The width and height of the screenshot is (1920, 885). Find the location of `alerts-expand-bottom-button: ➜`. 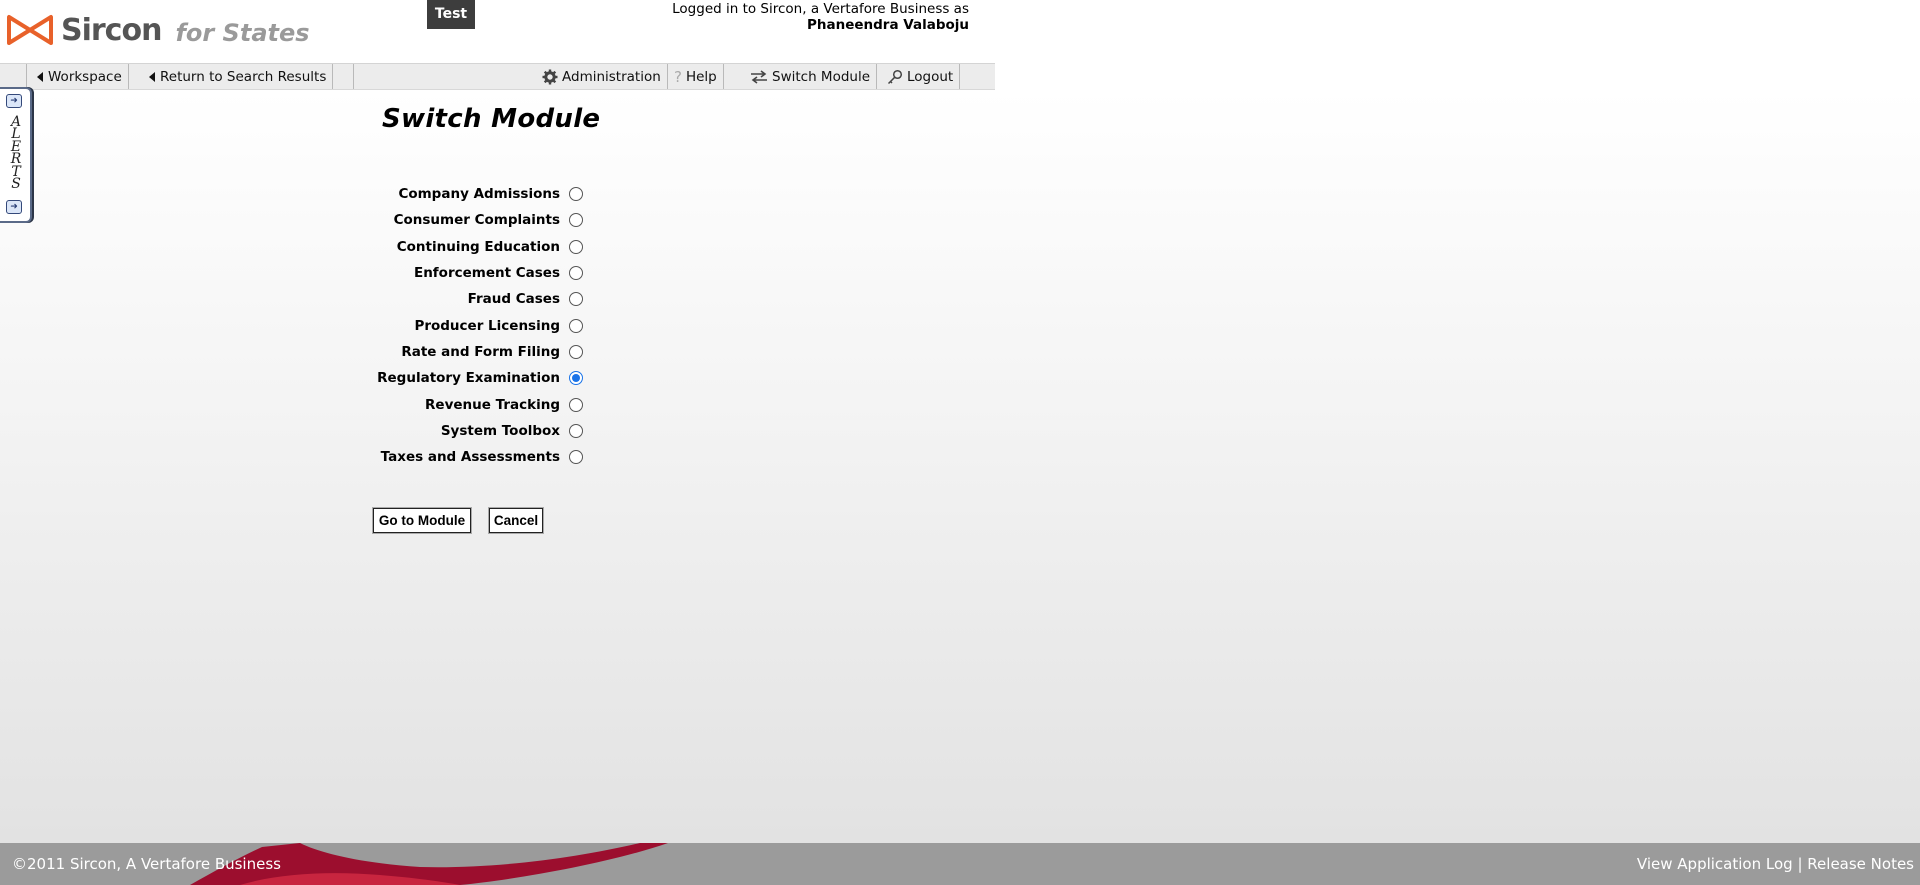

alerts-expand-bottom-button: ➜ is located at coordinates (14, 207).